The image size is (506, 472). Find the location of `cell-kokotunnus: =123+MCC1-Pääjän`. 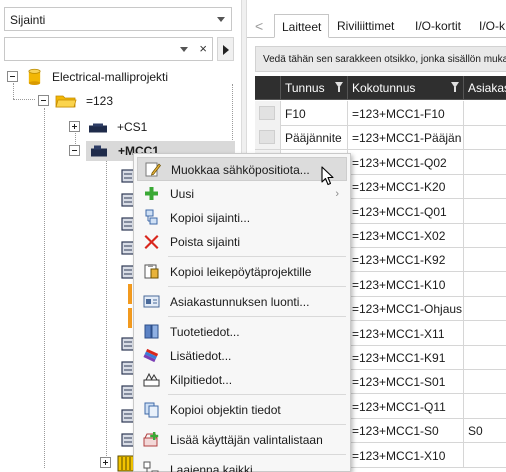

cell-kokotunnus: =123+MCC1-Pääjän is located at coordinates (406, 138).